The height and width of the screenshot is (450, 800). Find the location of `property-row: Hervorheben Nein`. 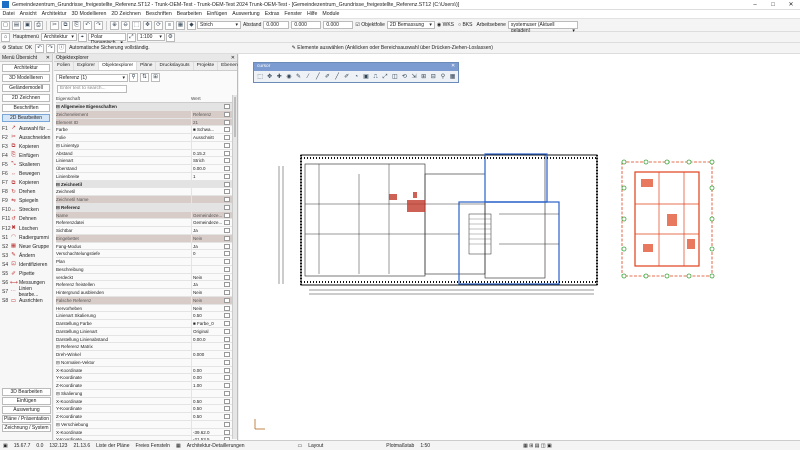

property-row: Hervorheben Nein is located at coordinates (145, 308).